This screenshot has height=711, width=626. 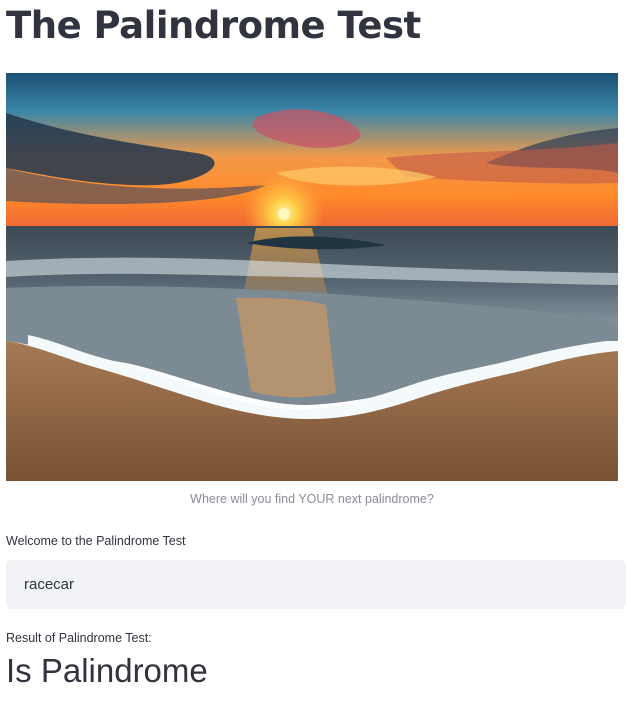 What do you see at coordinates (107, 670) in the screenshot?
I see `result-value: Is Palindrome` at bounding box center [107, 670].